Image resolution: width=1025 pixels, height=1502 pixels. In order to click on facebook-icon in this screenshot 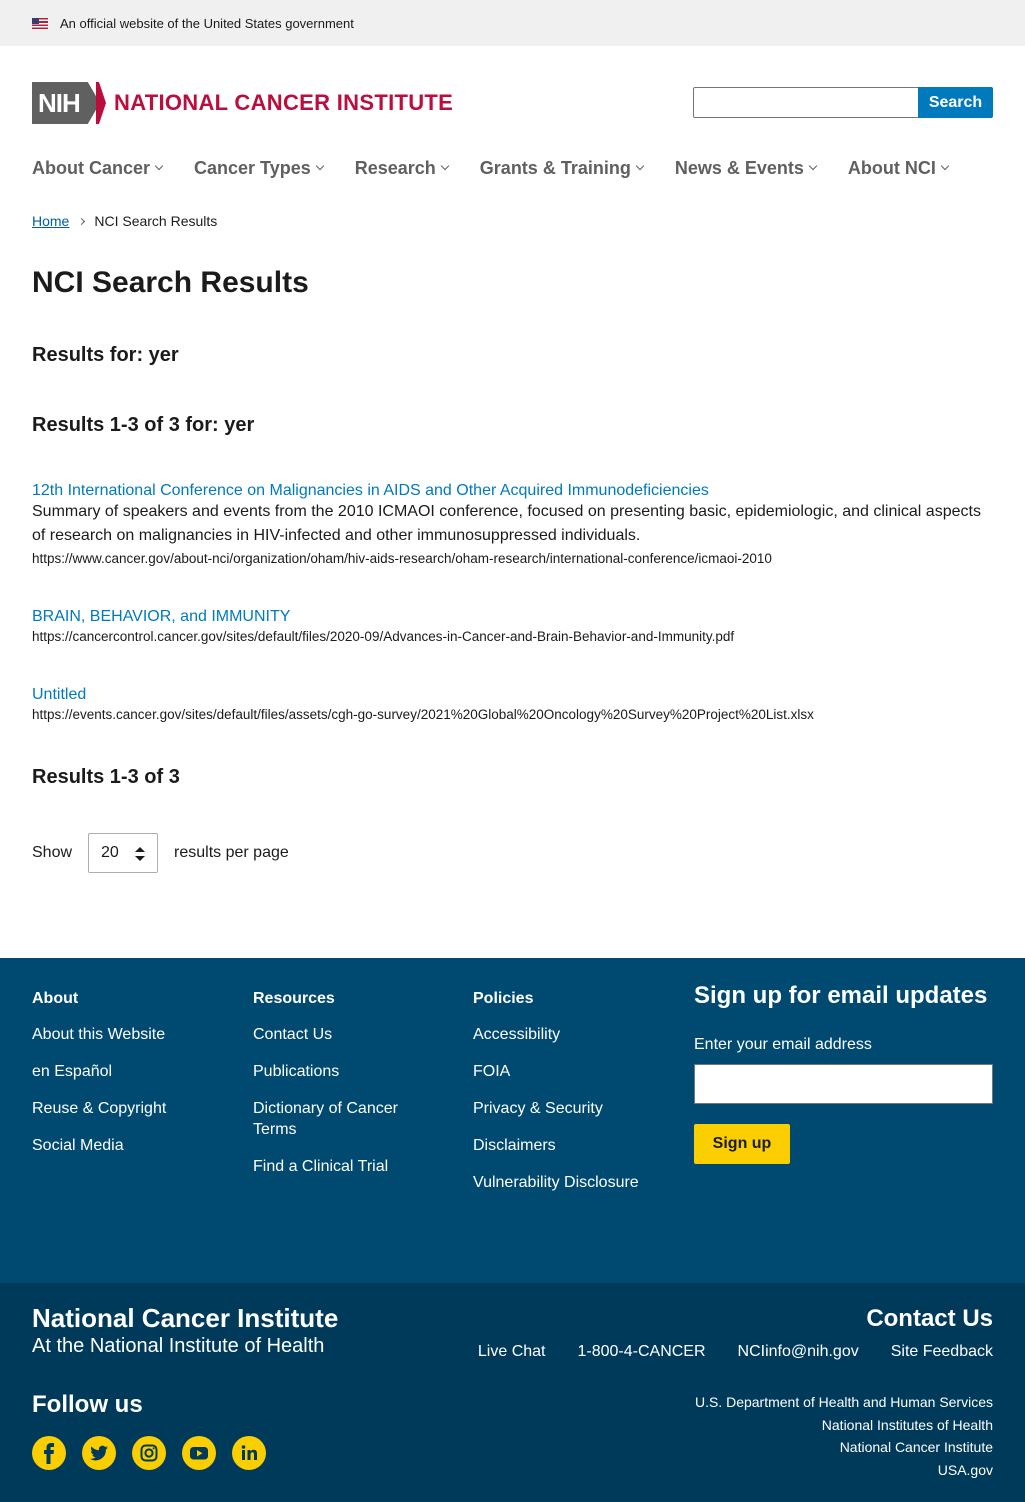, I will do `click(49, 1453)`.